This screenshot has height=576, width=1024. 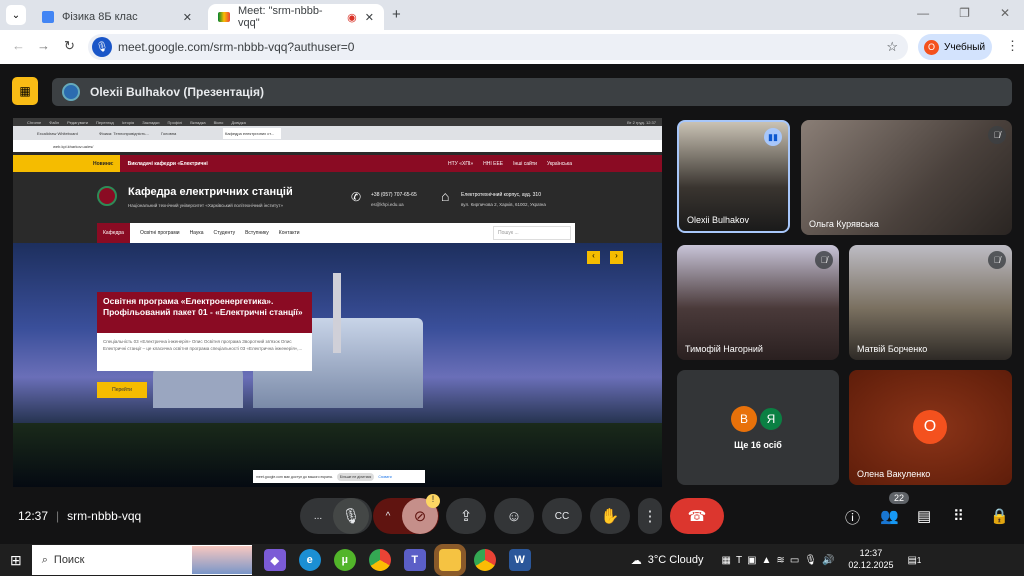 I want to click on menu-icon: ⋮, so click(x=1012, y=46).